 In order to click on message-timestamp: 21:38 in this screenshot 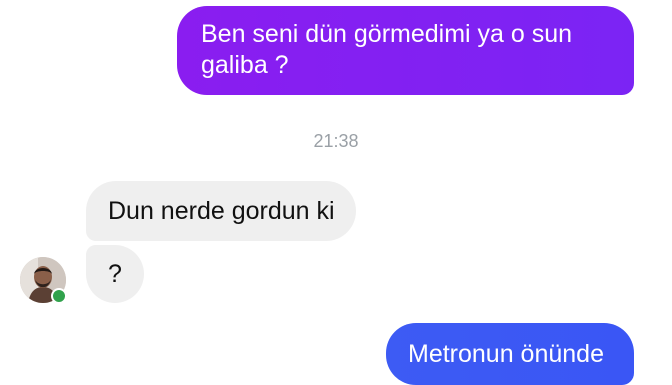, I will do `click(336, 141)`.